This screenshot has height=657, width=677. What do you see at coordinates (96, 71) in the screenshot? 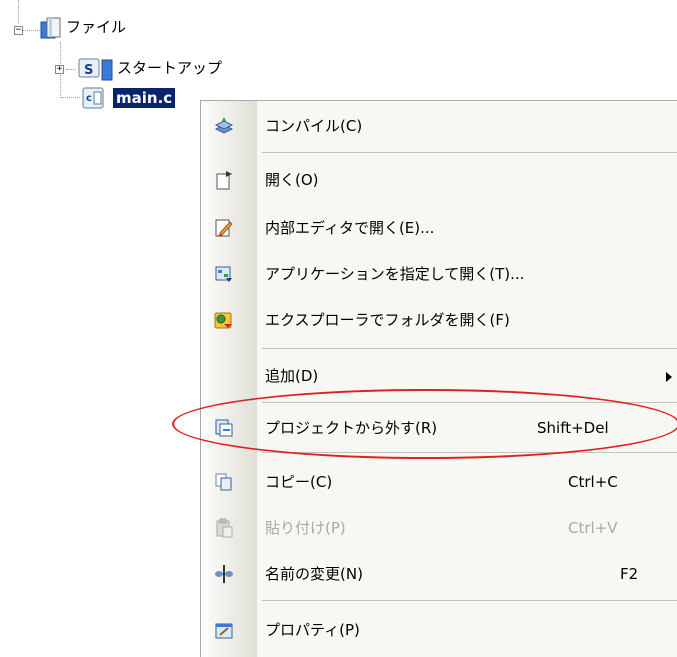
I see `s-folder-icon: S` at bounding box center [96, 71].